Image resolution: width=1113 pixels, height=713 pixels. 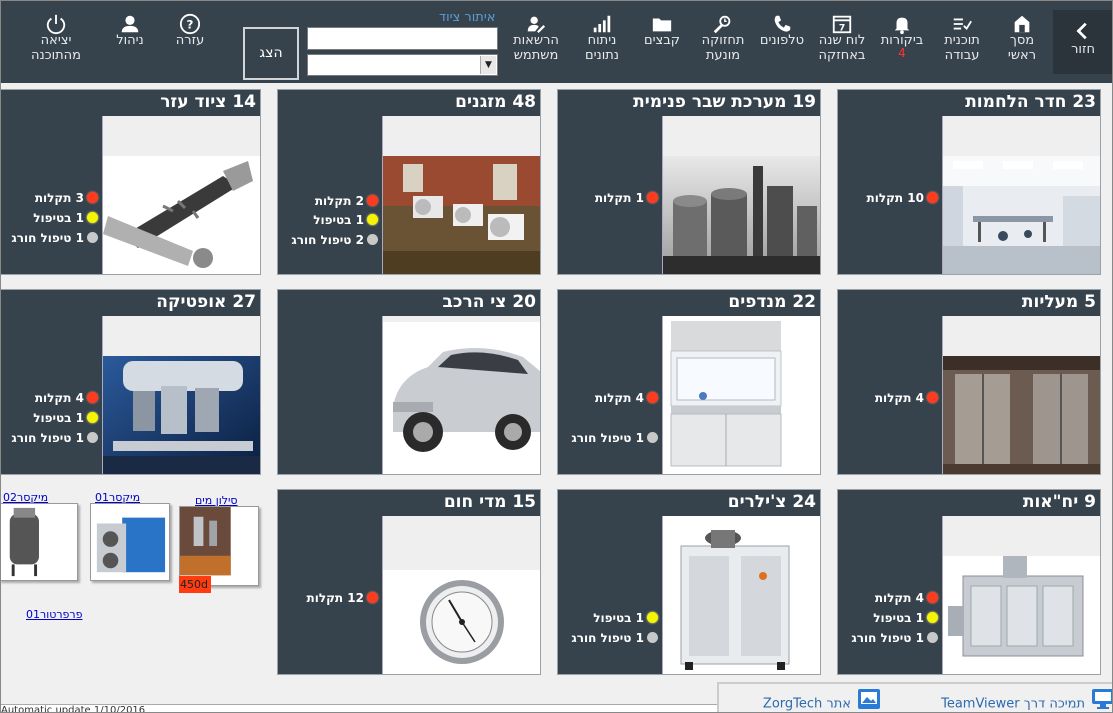 I want to click on help-button: ? עזרה, so click(x=190, y=41).